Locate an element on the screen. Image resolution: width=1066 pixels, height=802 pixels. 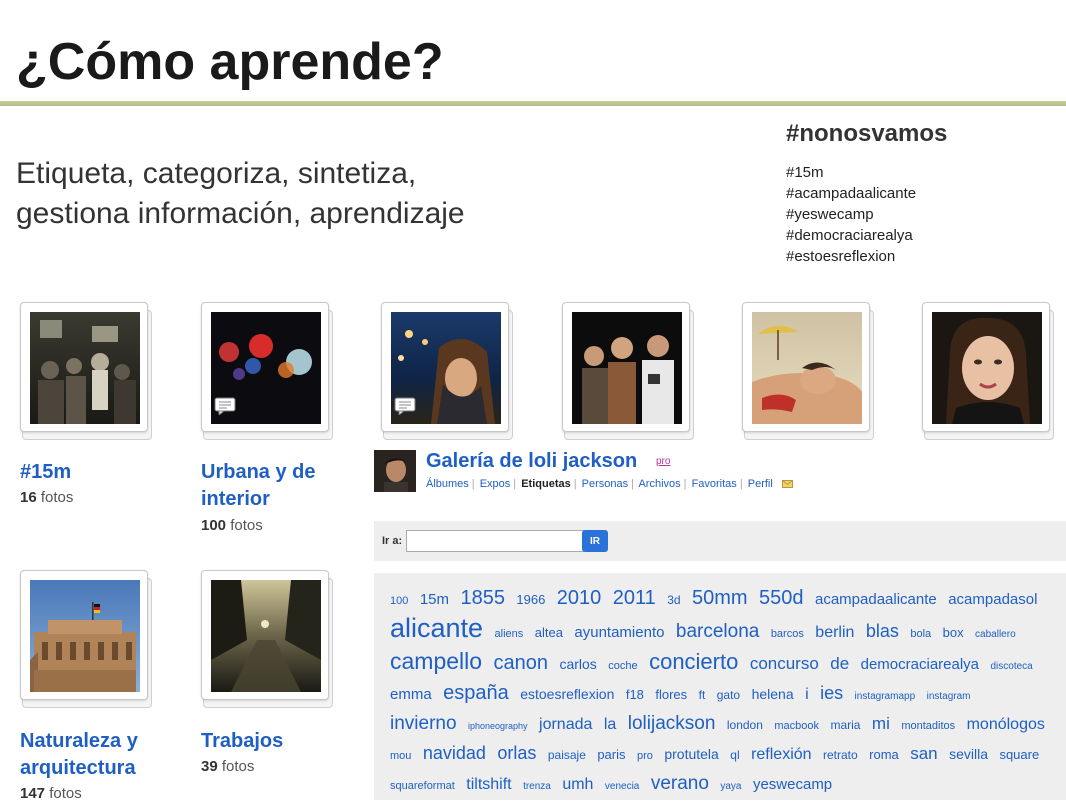
tag-cloud-item: paris is located at coordinates (611, 754).